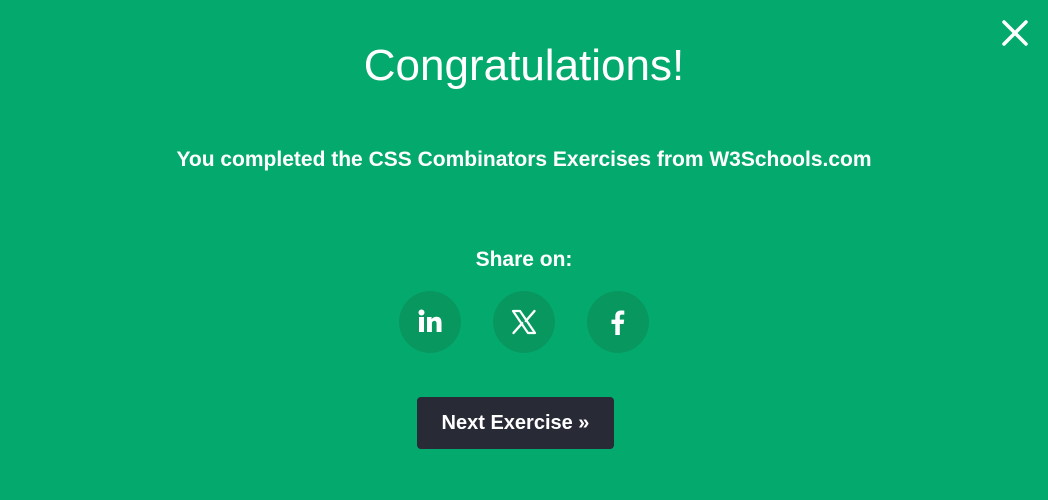 This screenshot has height=500, width=1048. I want to click on share-label: Share on:, so click(524, 259).